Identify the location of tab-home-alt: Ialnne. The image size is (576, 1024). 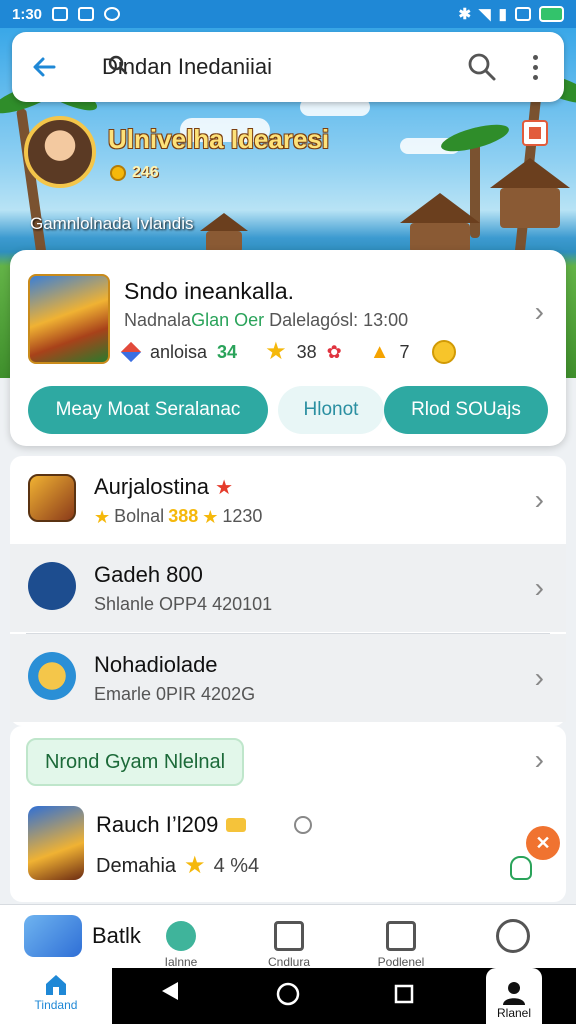
(181, 937).